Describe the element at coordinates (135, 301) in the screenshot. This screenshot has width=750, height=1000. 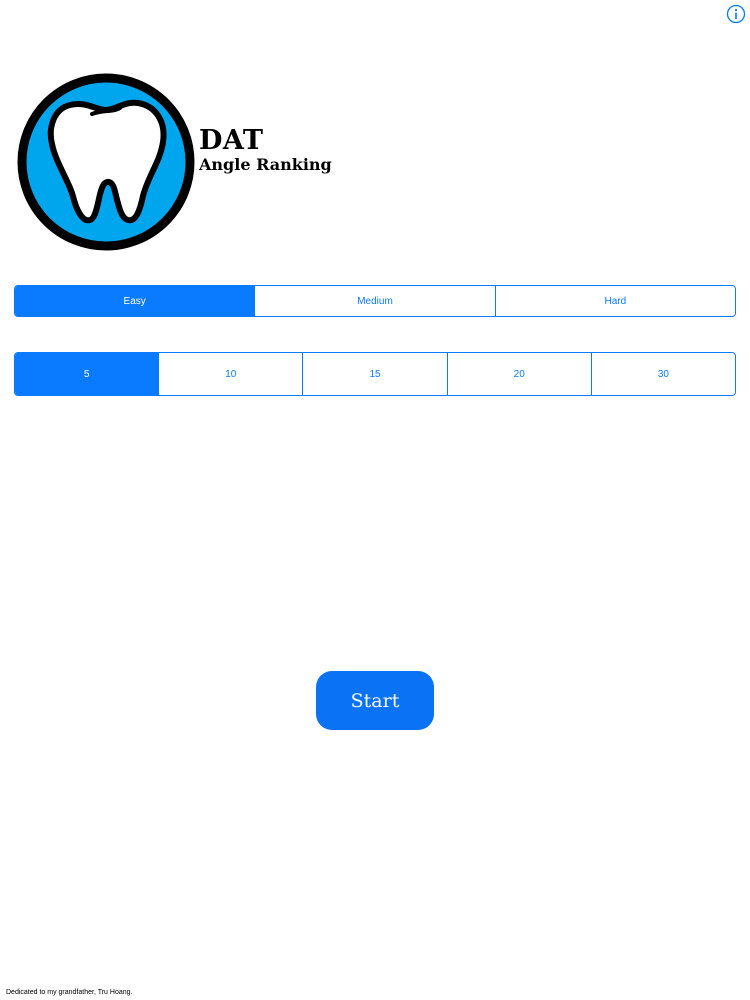
I see `difficulty-option-easy: Easy` at that location.